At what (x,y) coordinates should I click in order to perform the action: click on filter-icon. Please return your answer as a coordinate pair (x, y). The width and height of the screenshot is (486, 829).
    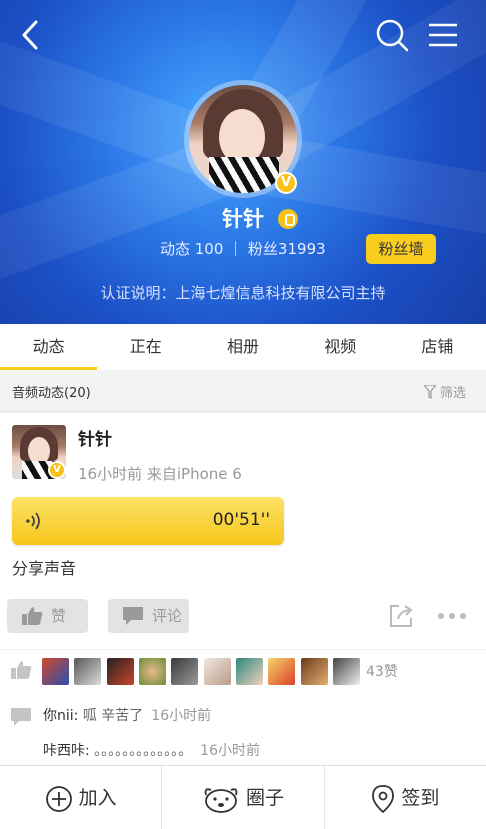
    Looking at the image, I should click on (430, 392).